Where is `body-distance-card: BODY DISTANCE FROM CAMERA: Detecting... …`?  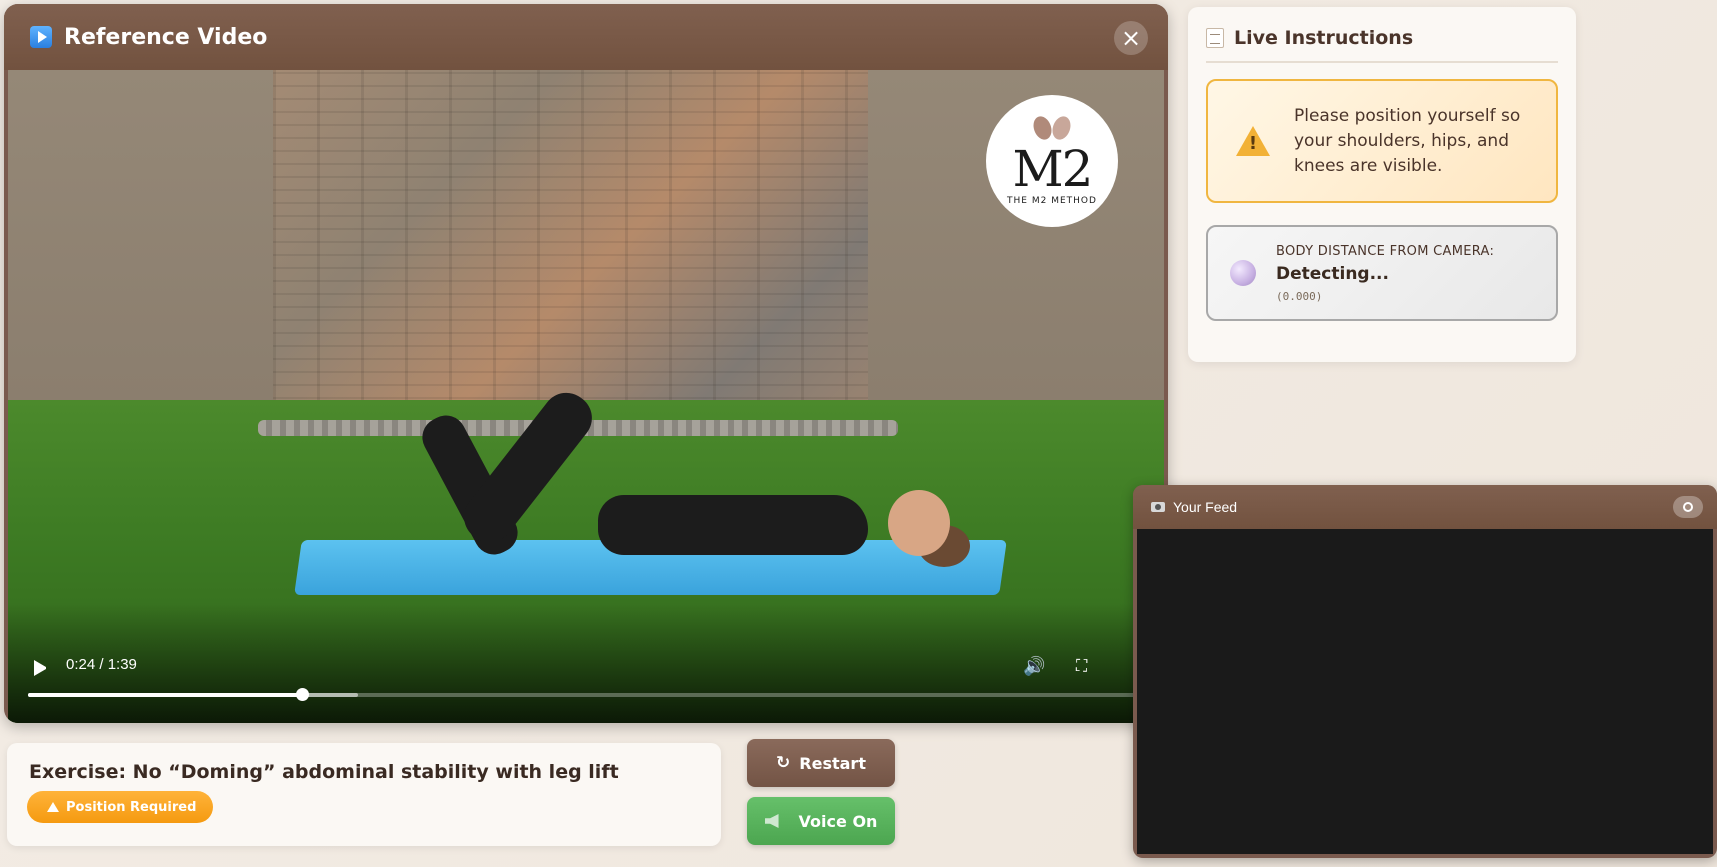 body-distance-card: BODY DISTANCE FROM CAMERA: Detecting... … is located at coordinates (1382, 273).